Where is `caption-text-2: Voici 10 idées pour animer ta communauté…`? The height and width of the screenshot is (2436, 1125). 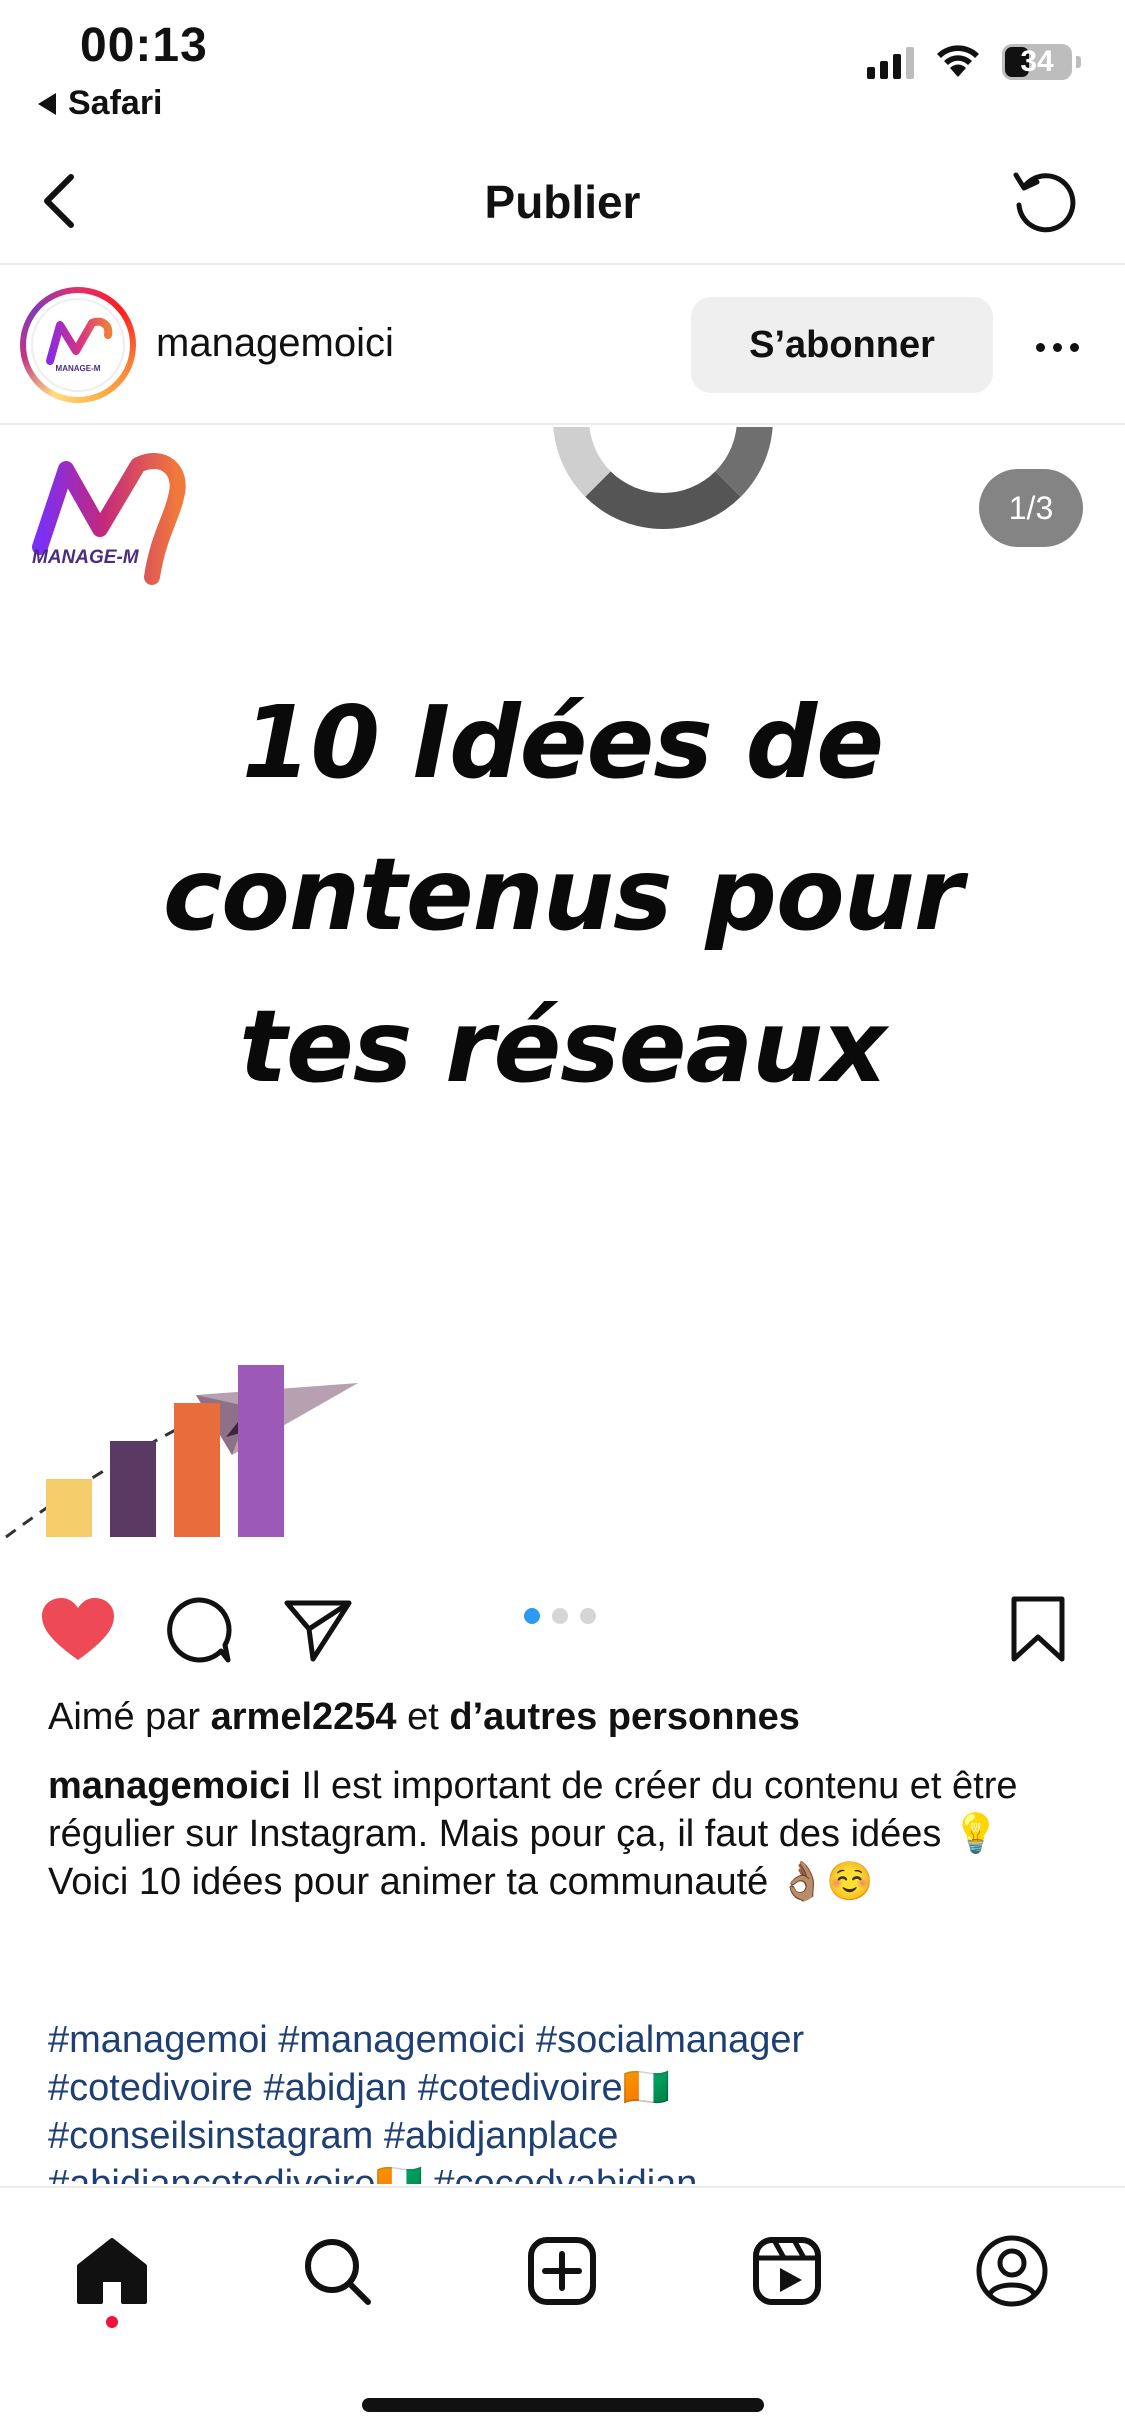 caption-text-2: Voici 10 idées pour animer ta communauté… is located at coordinates (461, 1882).